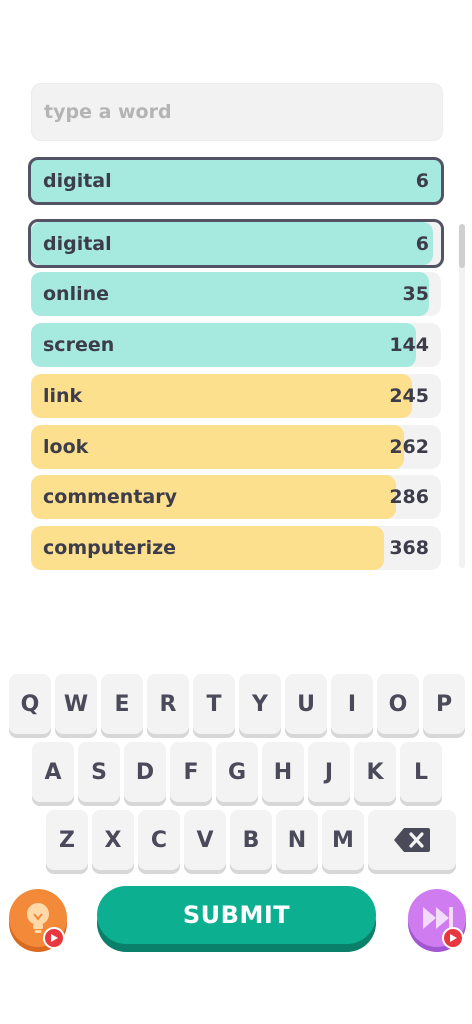  I want to click on key-x: X, so click(113, 840).